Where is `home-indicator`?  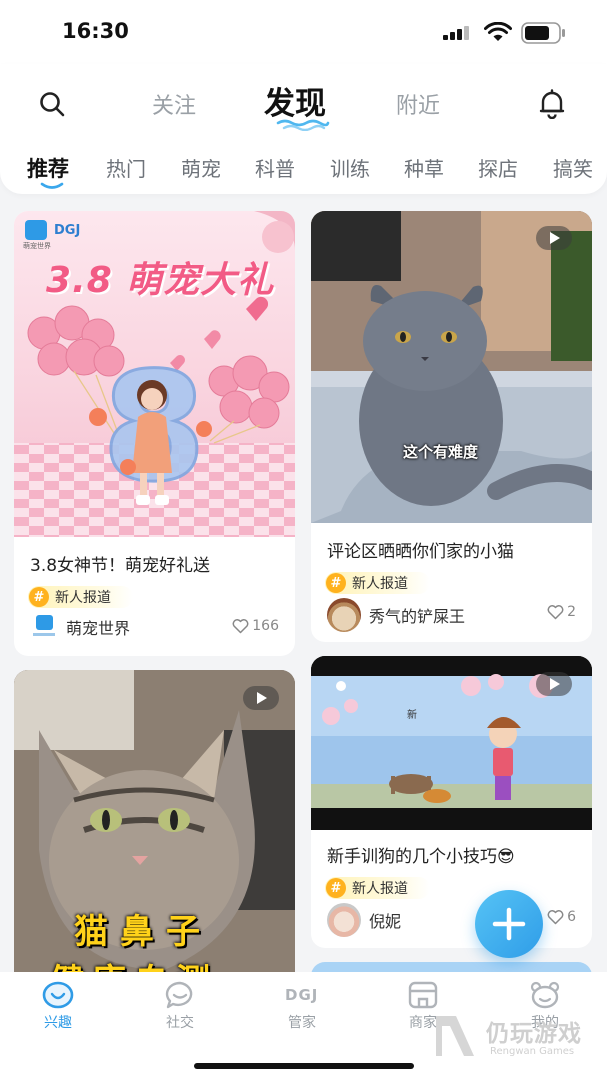
home-indicator is located at coordinates (304, 1066).